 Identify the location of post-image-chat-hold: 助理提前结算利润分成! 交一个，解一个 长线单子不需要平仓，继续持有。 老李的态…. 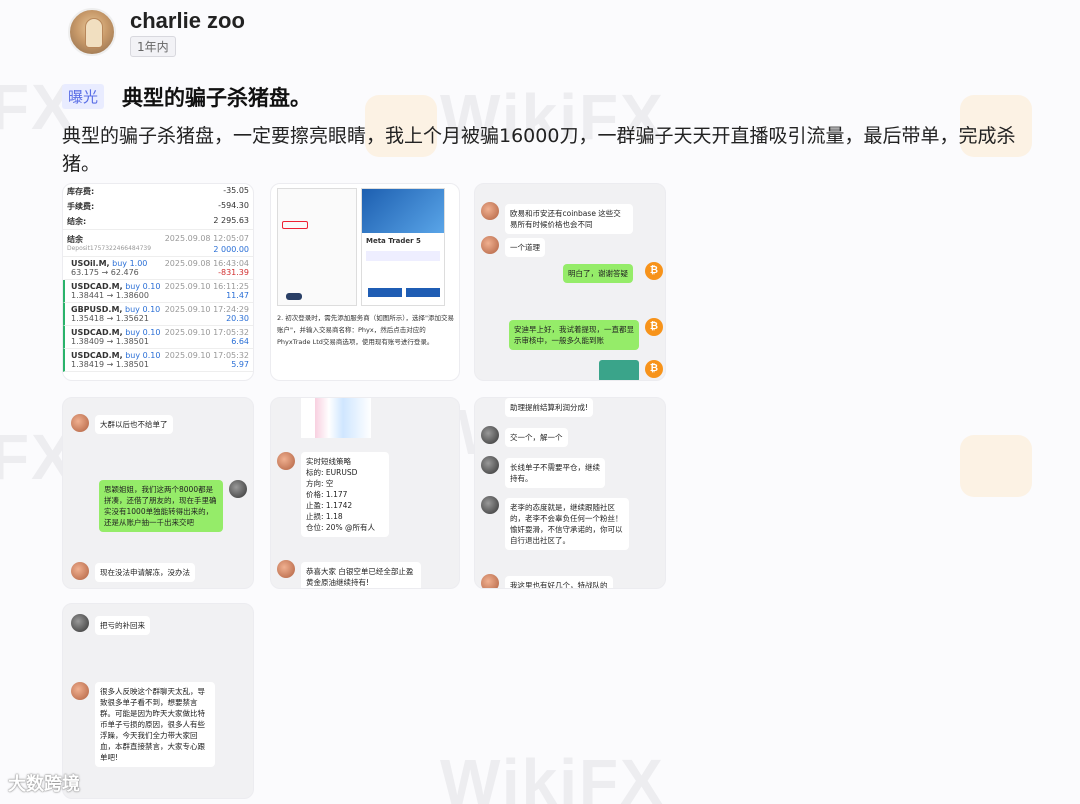
(570, 493).